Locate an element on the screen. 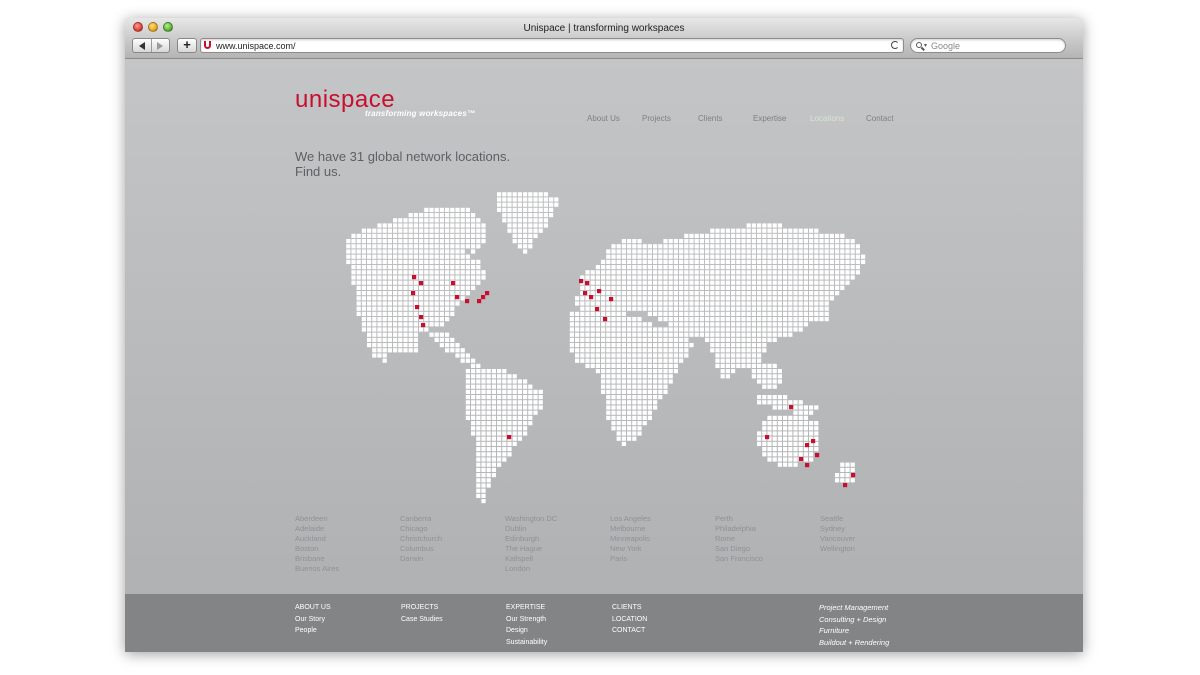  search-menu-icon: ▾ is located at coordinates (925, 46).